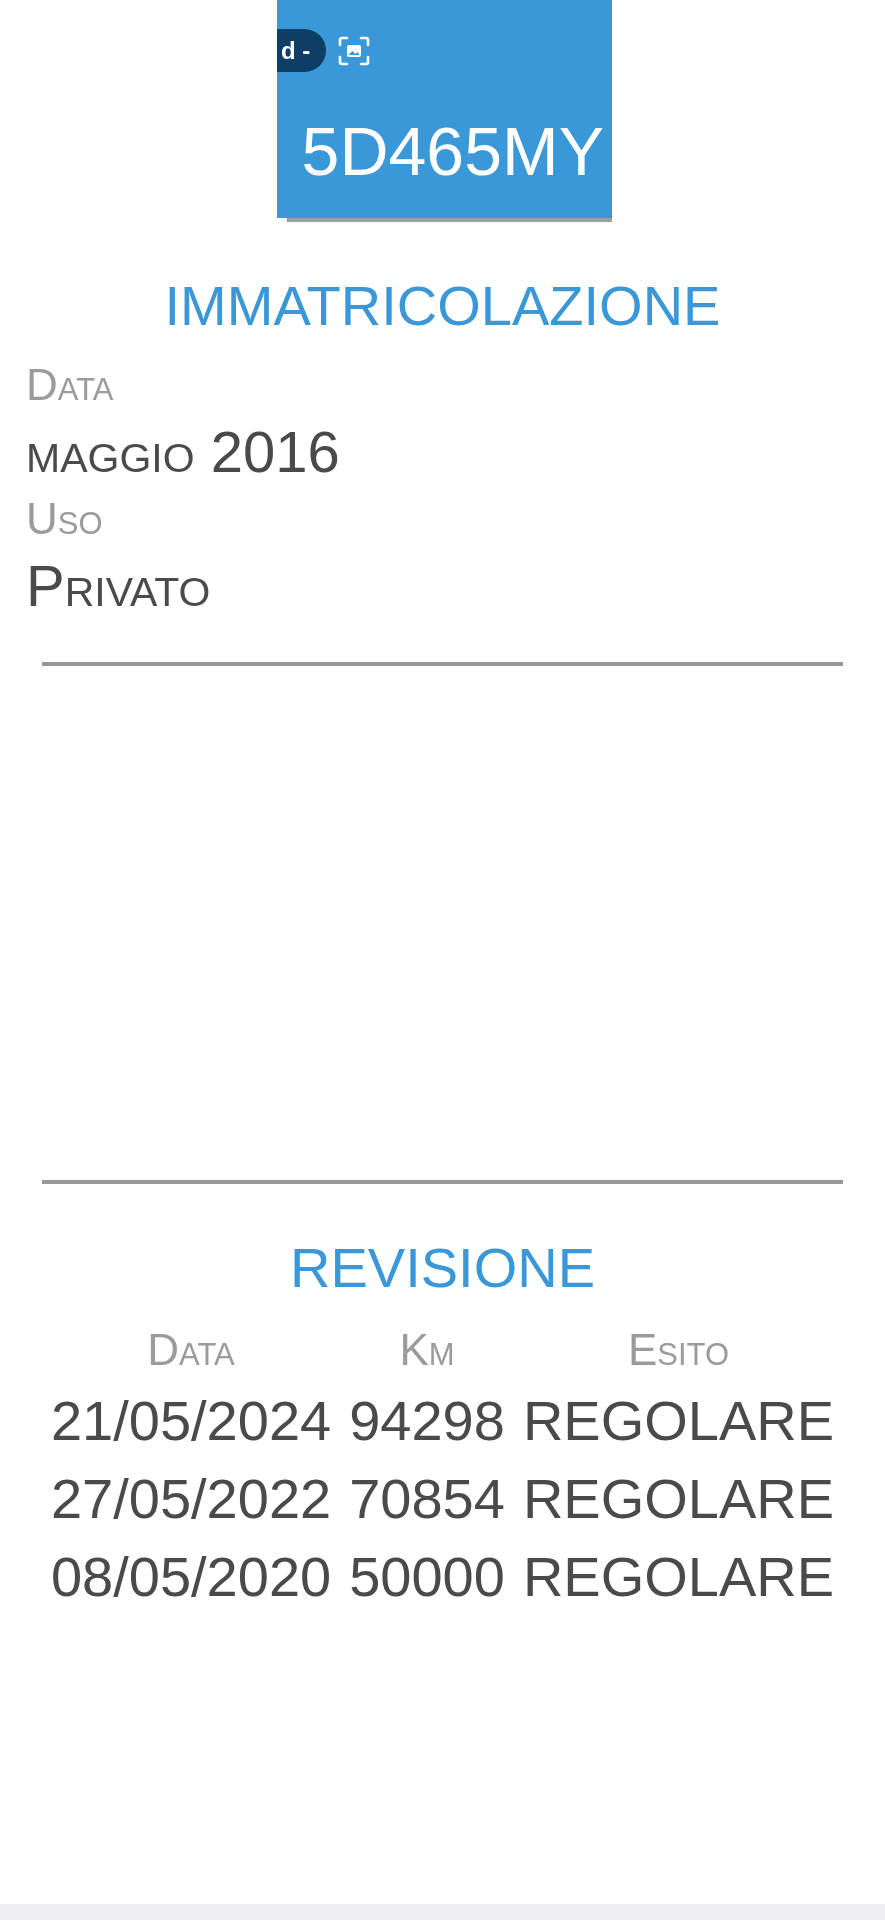 The image size is (885, 1920). What do you see at coordinates (427, 1350) in the screenshot?
I see `column-header: Km` at bounding box center [427, 1350].